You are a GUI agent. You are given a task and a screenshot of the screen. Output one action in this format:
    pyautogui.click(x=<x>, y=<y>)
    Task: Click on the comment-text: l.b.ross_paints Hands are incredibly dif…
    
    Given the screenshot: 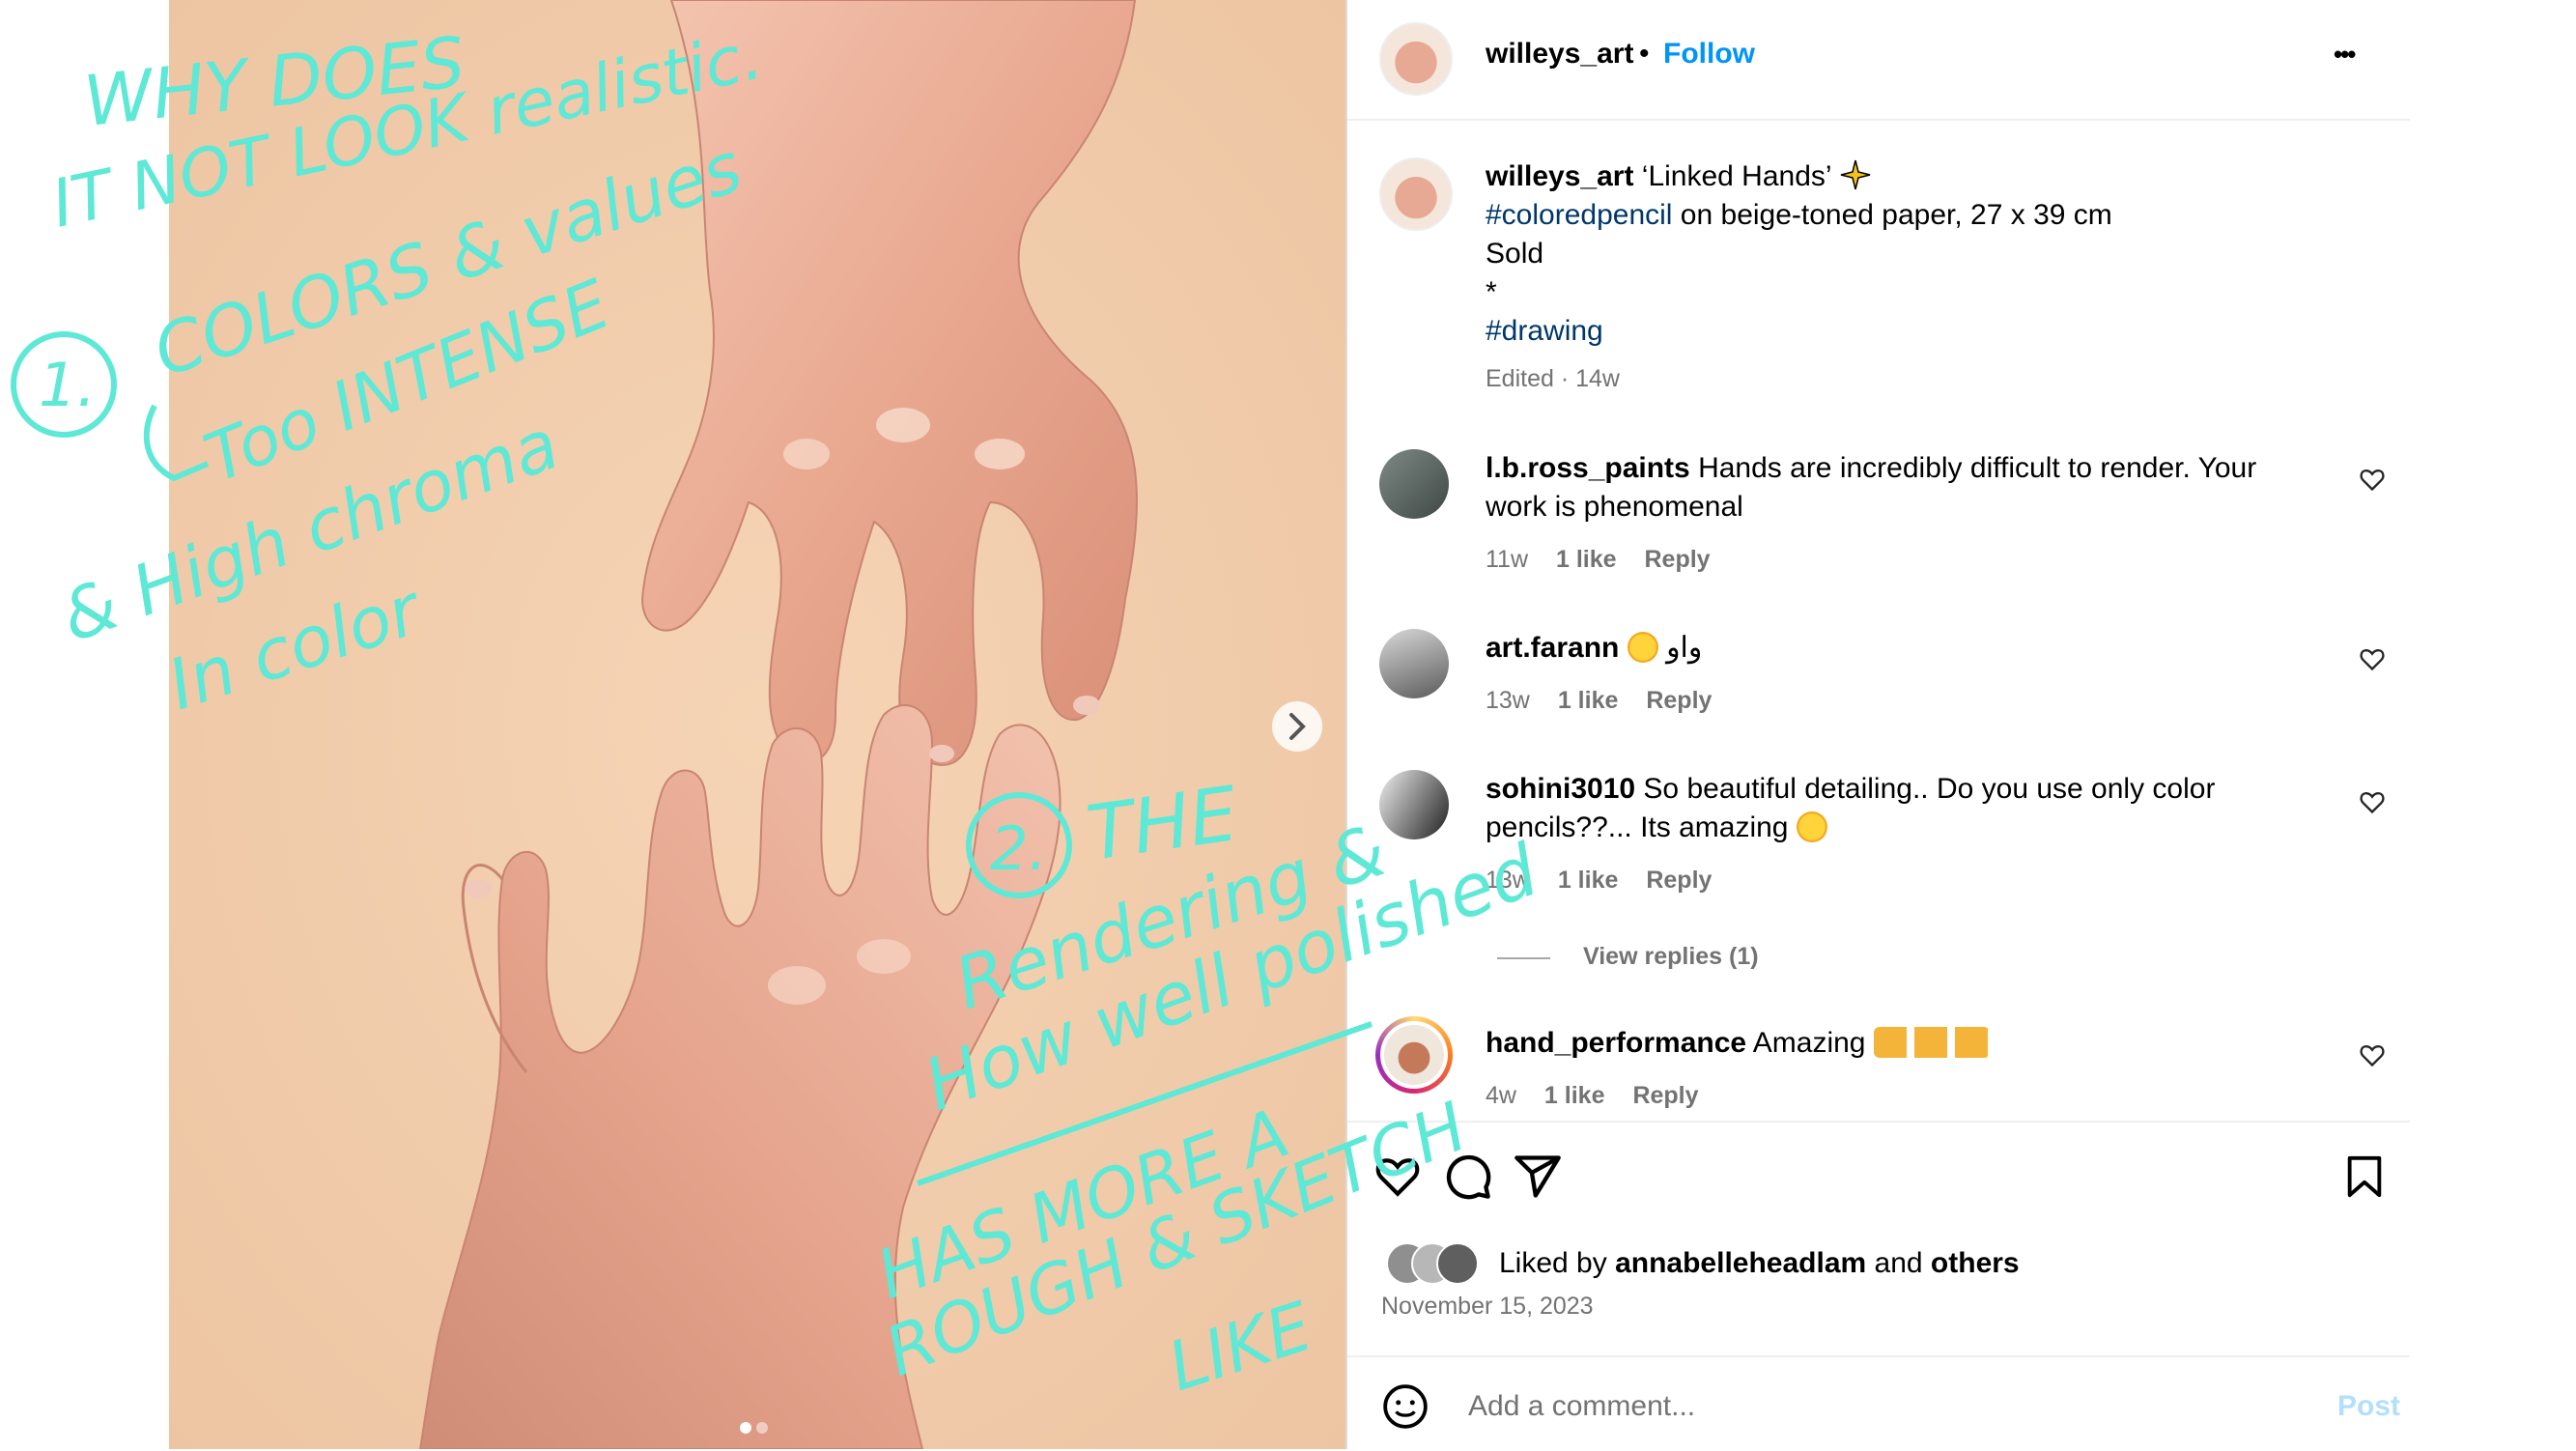 What is the action you would take?
    pyautogui.click(x=1871, y=468)
    